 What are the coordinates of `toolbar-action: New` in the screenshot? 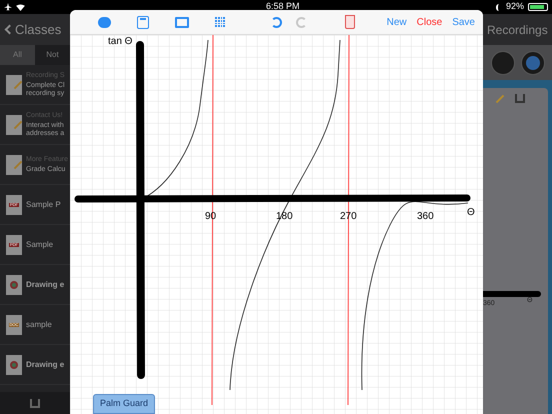 It's located at (396, 22).